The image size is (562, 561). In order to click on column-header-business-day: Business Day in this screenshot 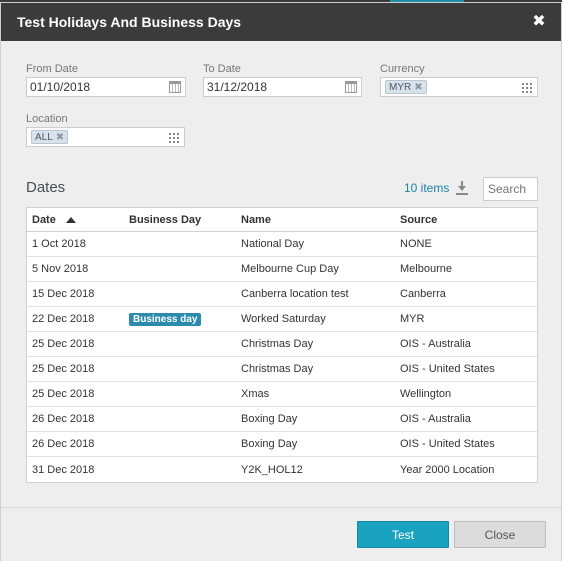, I will do `click(180, 220)`.